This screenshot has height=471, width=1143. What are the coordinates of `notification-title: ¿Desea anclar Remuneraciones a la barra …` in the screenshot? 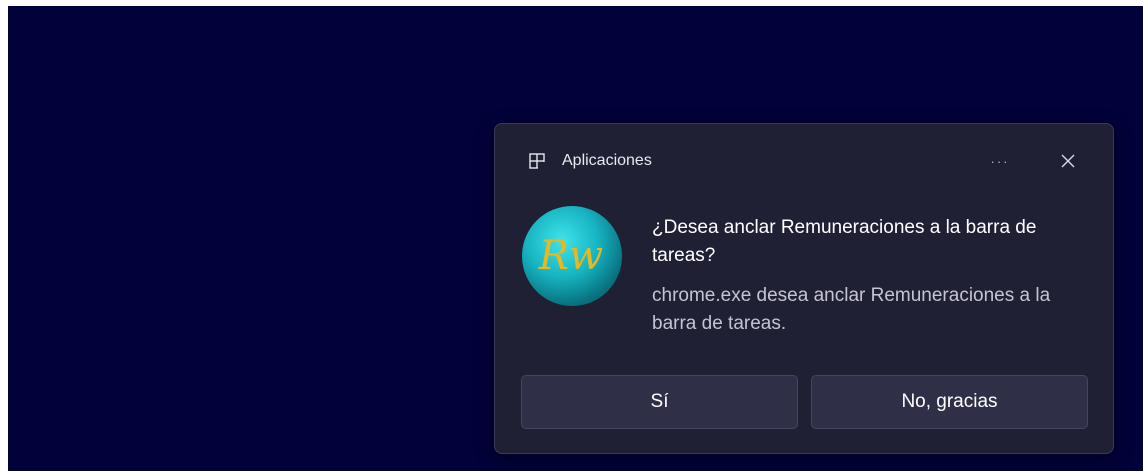 It's located at (844, 241).